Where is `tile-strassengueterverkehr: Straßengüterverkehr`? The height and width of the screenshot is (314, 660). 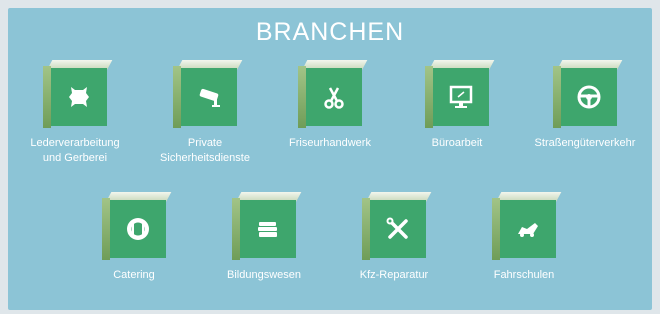 tile-strassengueterverkehr: Straßengüterverkehr is located at coordinates (585, 105).